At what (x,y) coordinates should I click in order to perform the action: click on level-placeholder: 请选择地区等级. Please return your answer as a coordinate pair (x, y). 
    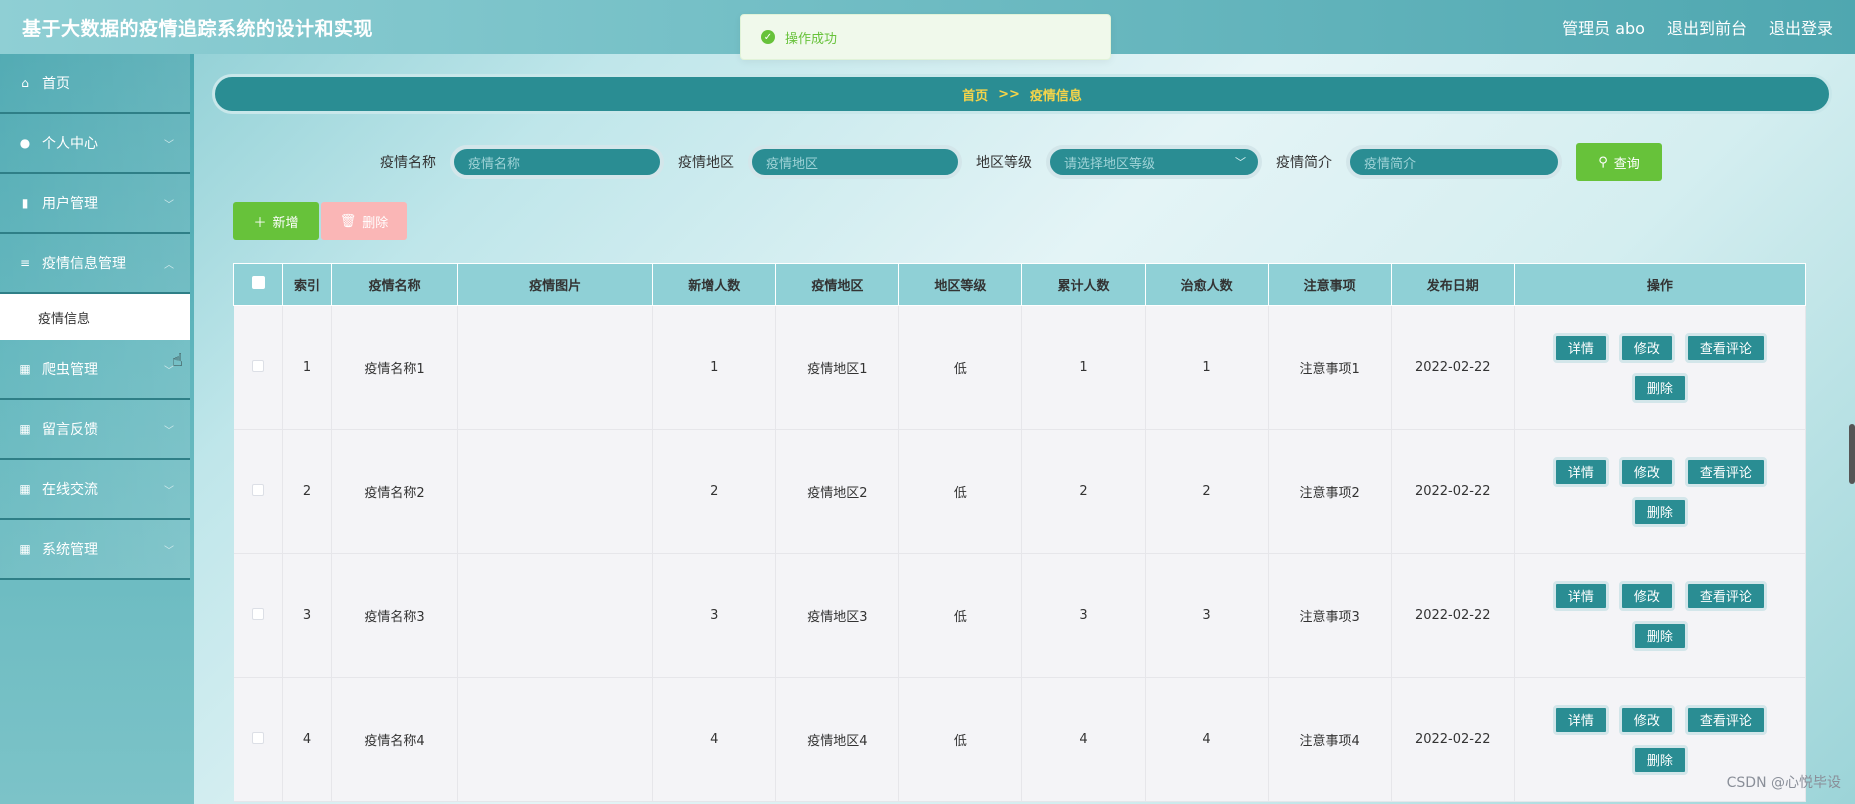
    Looking at the image, I should click on (1110, 164).